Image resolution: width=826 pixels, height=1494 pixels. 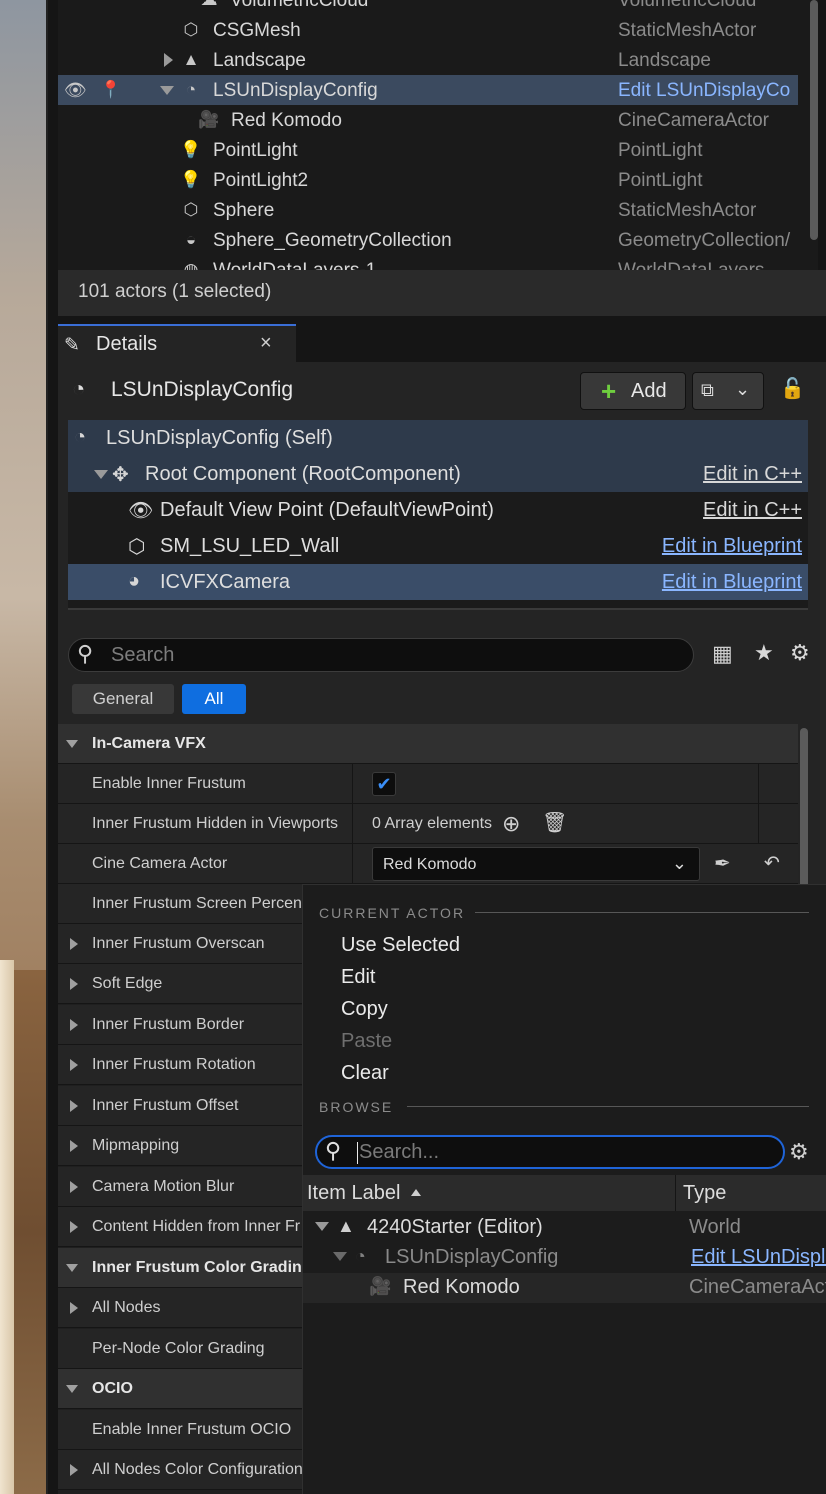 What do you see at coordinates (327, 510) in the screenshot?
I see `component-label: Default View Point (DefaultViewPoint)` at bounding box center [327, 510].